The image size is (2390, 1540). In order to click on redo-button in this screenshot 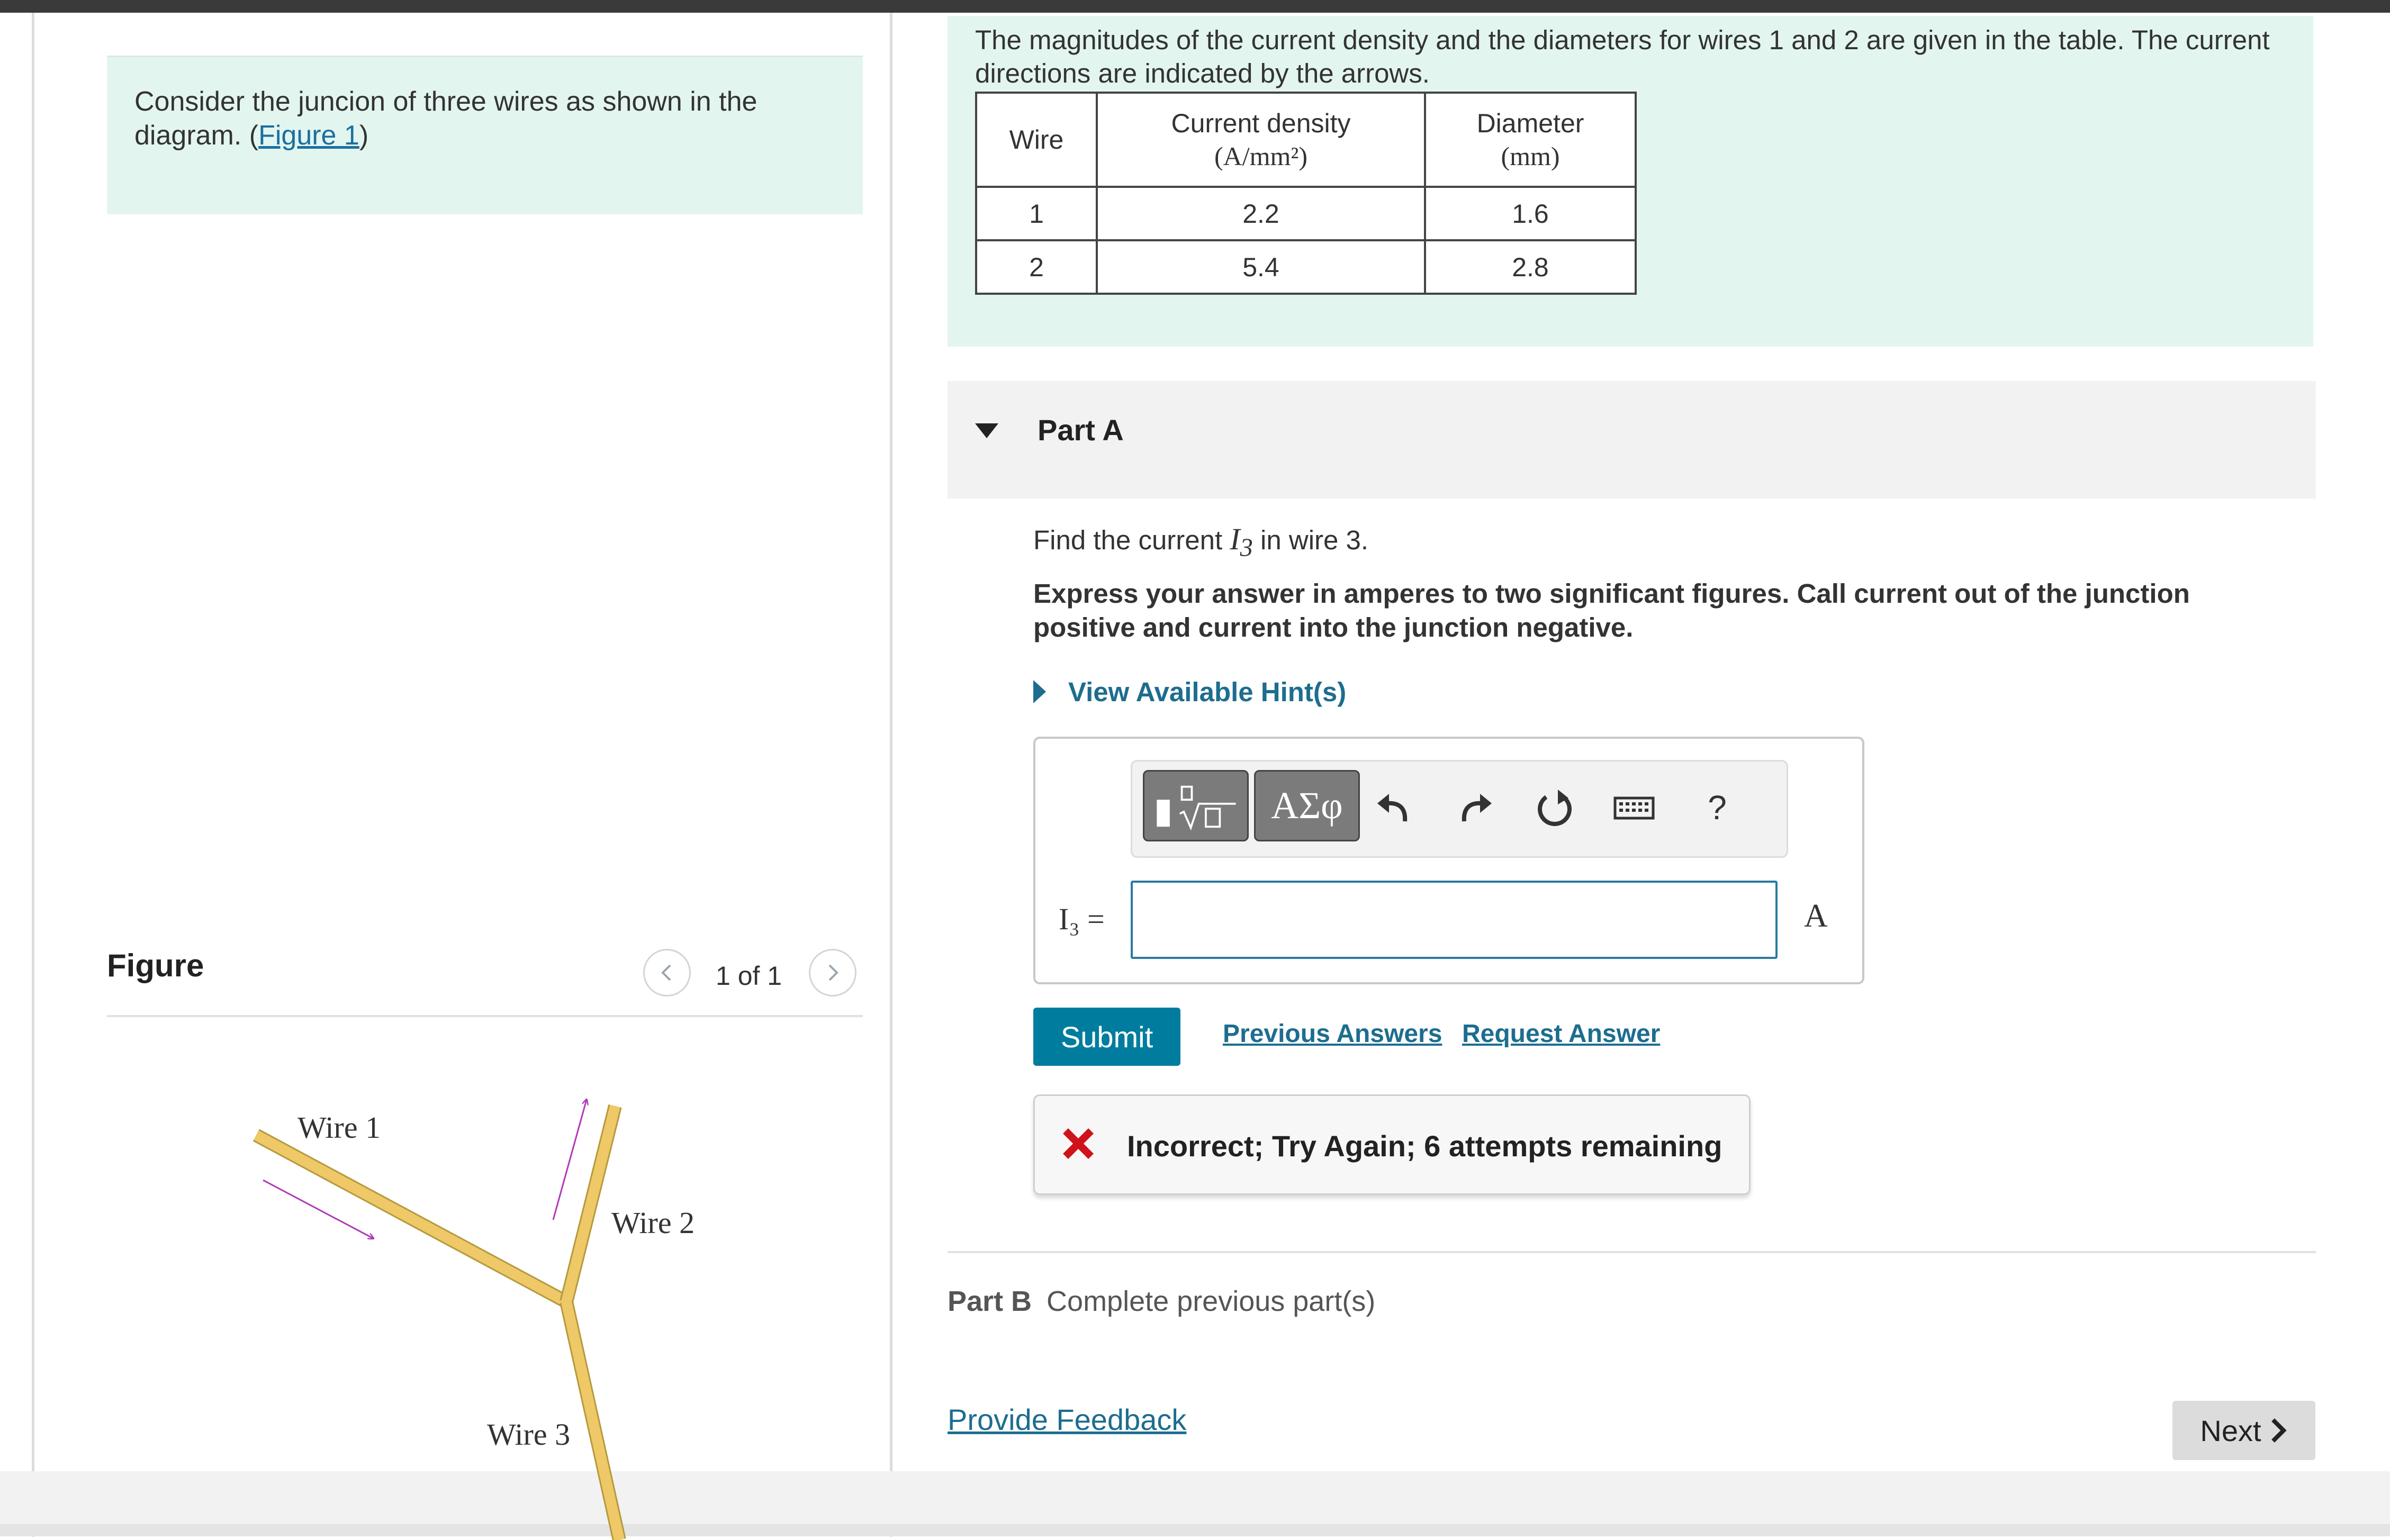, I will do `click(1475, 807)`.